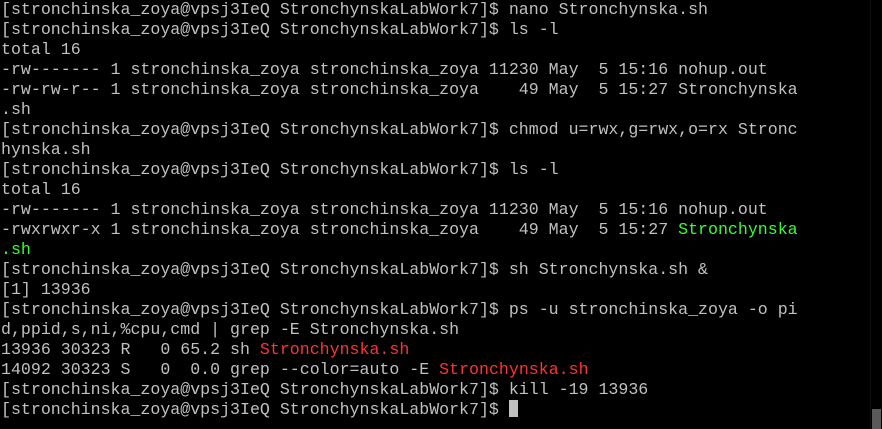  Describe the element at coordinates (46, 289) in the screenshot. I see `terminal-text-segment: [1] 13936` at that location.